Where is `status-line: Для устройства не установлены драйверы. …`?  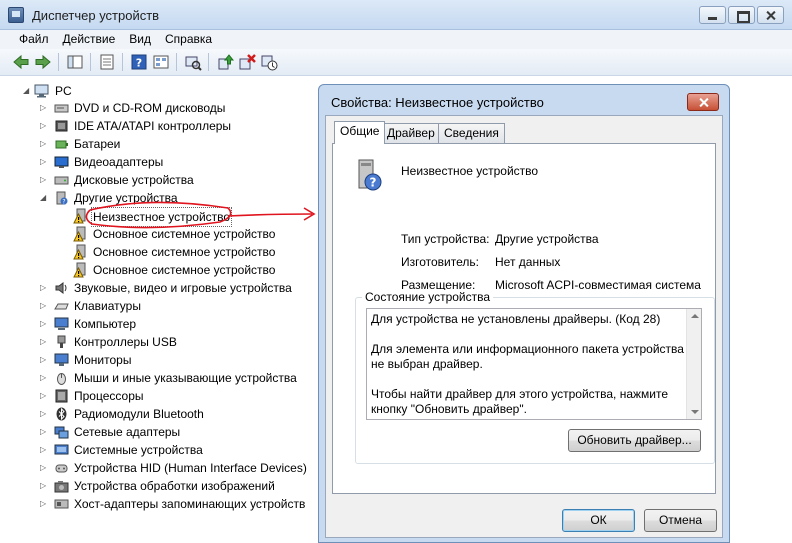
status-line: Для устройства не установлены драйверы. … is located at coordinates (516, 319).